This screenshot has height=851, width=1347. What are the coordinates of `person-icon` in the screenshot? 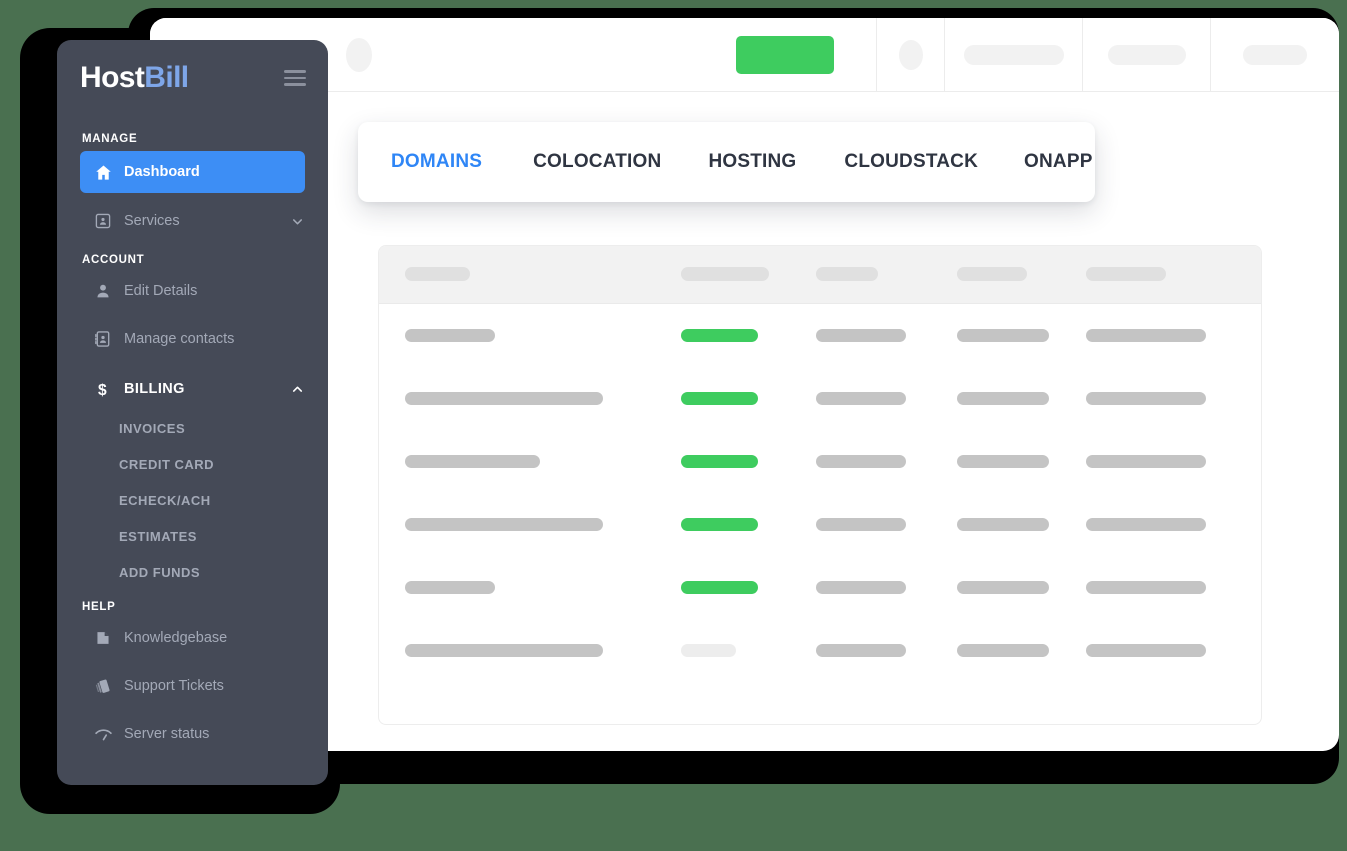 It's located at (107, 291).